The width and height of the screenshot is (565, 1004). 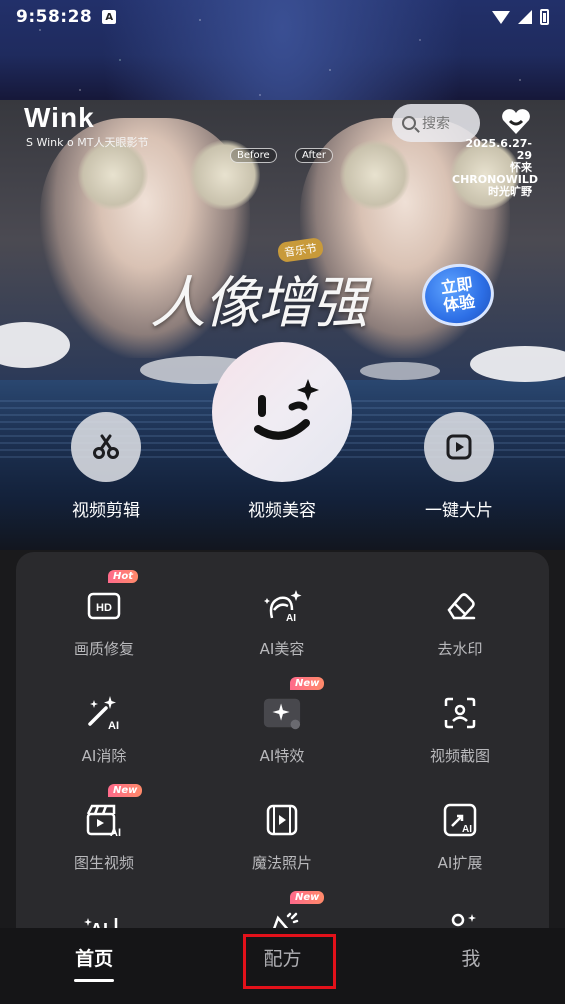 What do you see at coordinates (259, 303) in the screenshot?
I see `banner-headline: 人像增强` at bounding box center [259, 303].